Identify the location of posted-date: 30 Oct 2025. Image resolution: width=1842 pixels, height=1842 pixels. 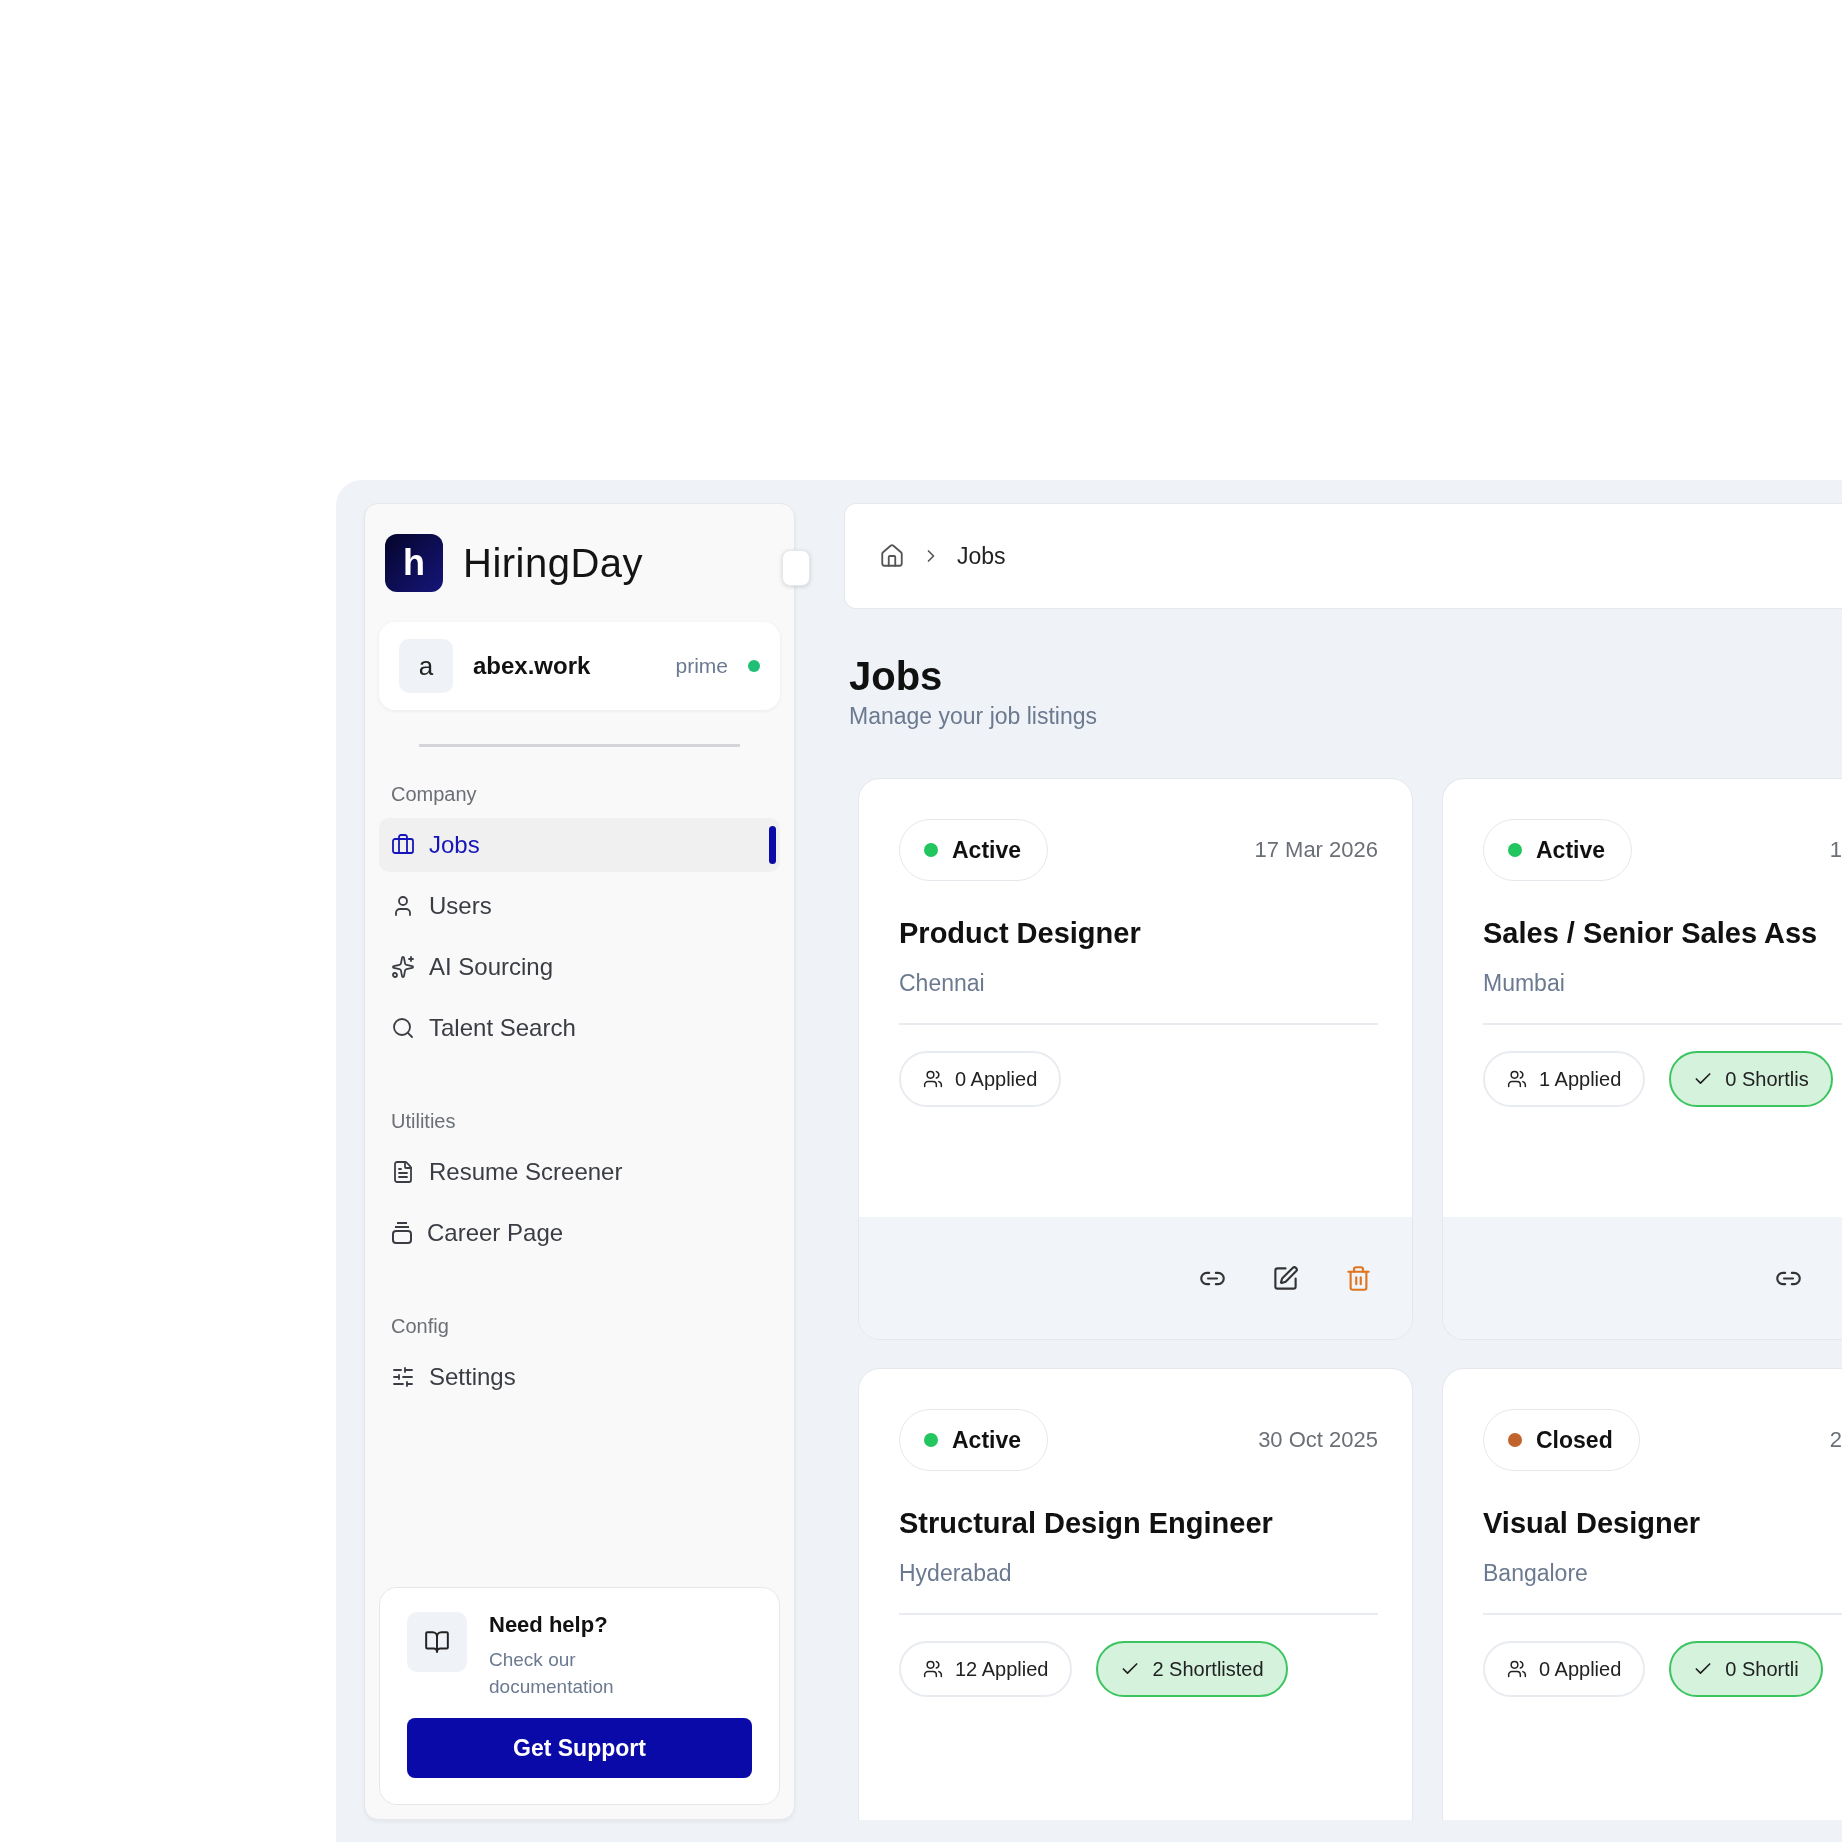
(1318, 1440).